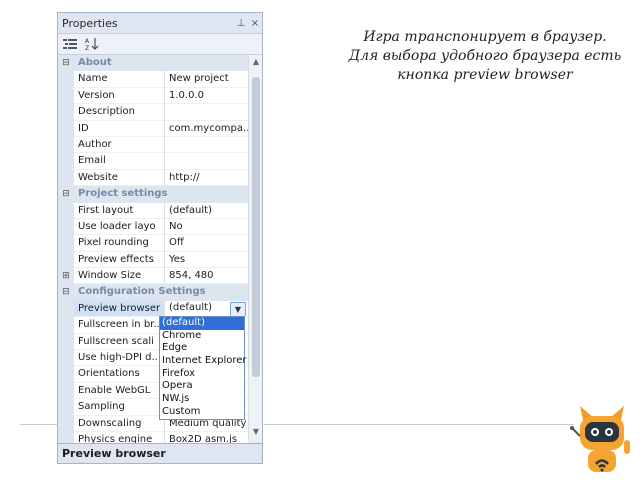  What do you see at coordinates (119, 161) in the screenshot?
I see `property-name: Email` at bounding box center [119, 161].